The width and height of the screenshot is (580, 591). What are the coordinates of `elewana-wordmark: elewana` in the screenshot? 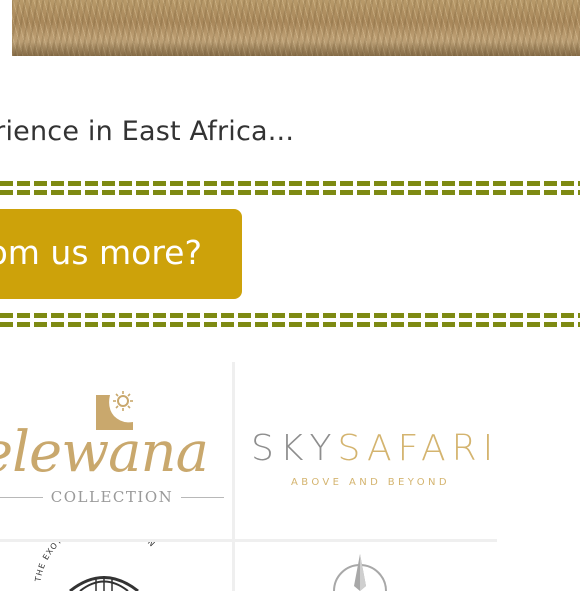 It's located at (104, 452).